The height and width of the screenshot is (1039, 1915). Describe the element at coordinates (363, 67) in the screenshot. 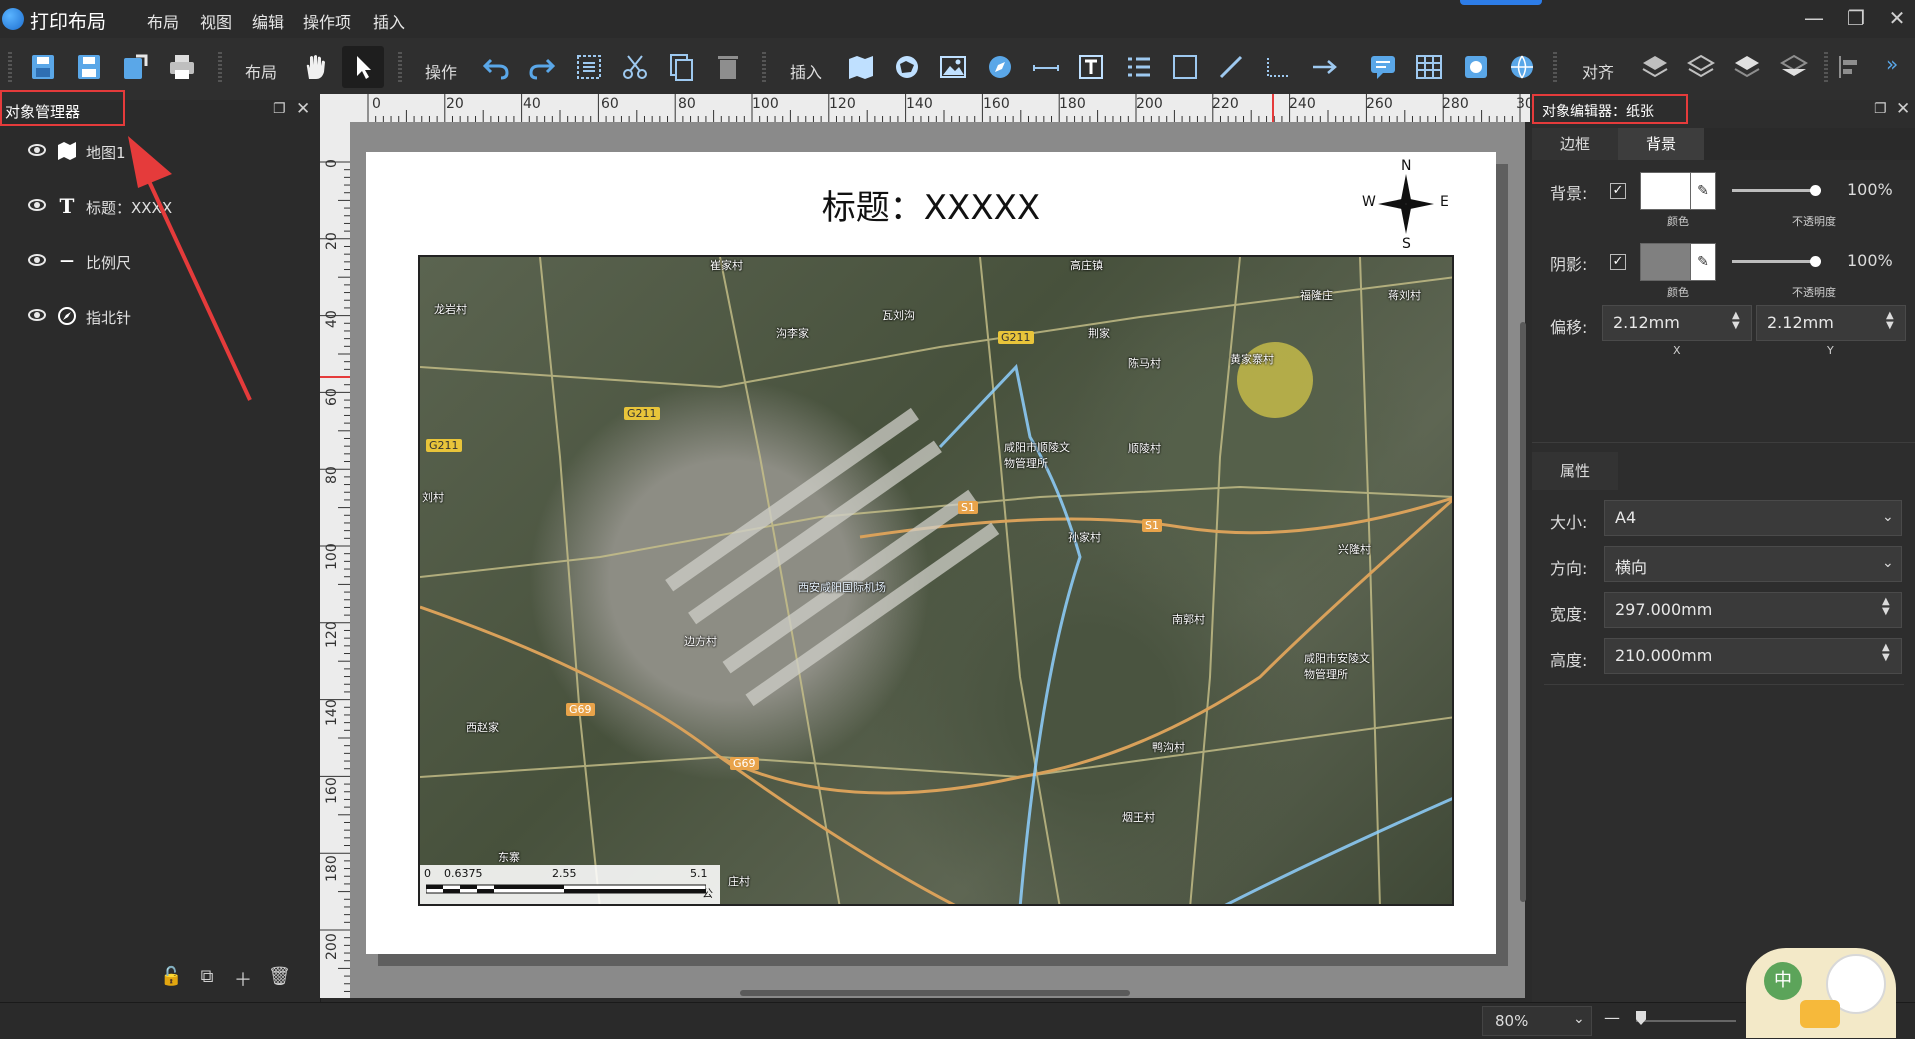

I see `select-arrow-icon` at that location.